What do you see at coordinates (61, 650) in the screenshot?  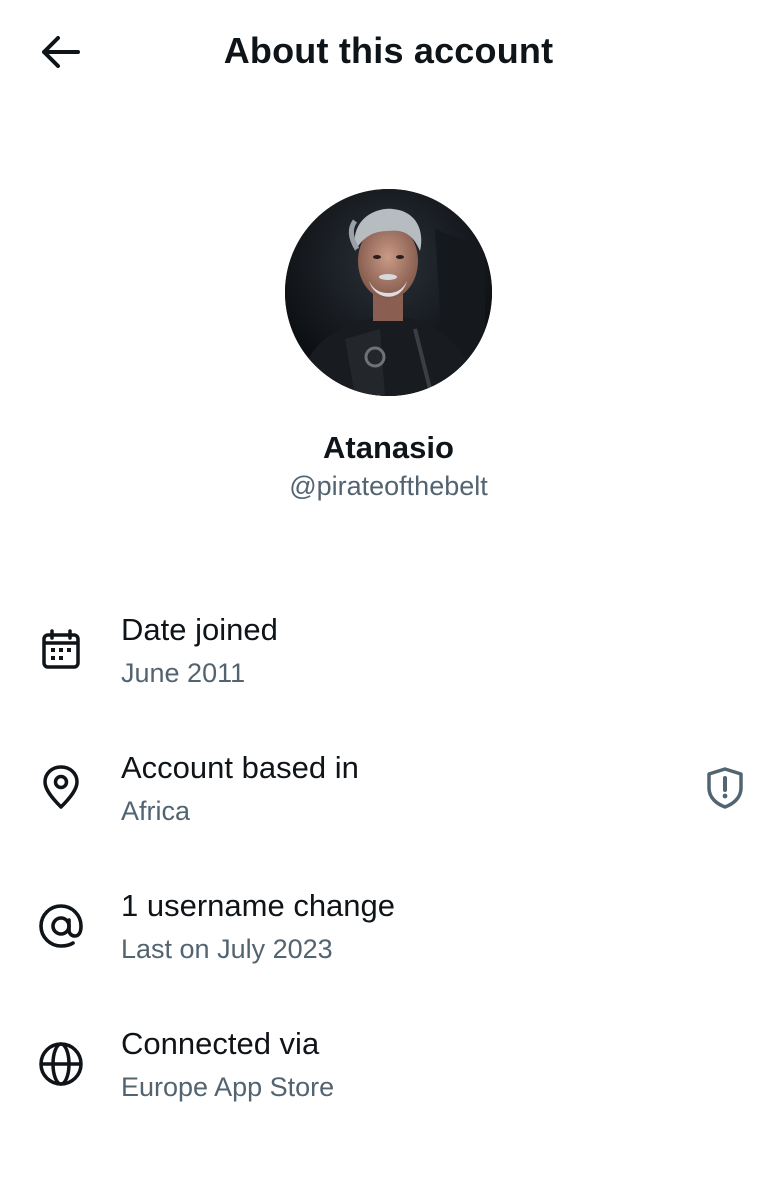 I see `calendar-icon` at bounding box center [61, 650].